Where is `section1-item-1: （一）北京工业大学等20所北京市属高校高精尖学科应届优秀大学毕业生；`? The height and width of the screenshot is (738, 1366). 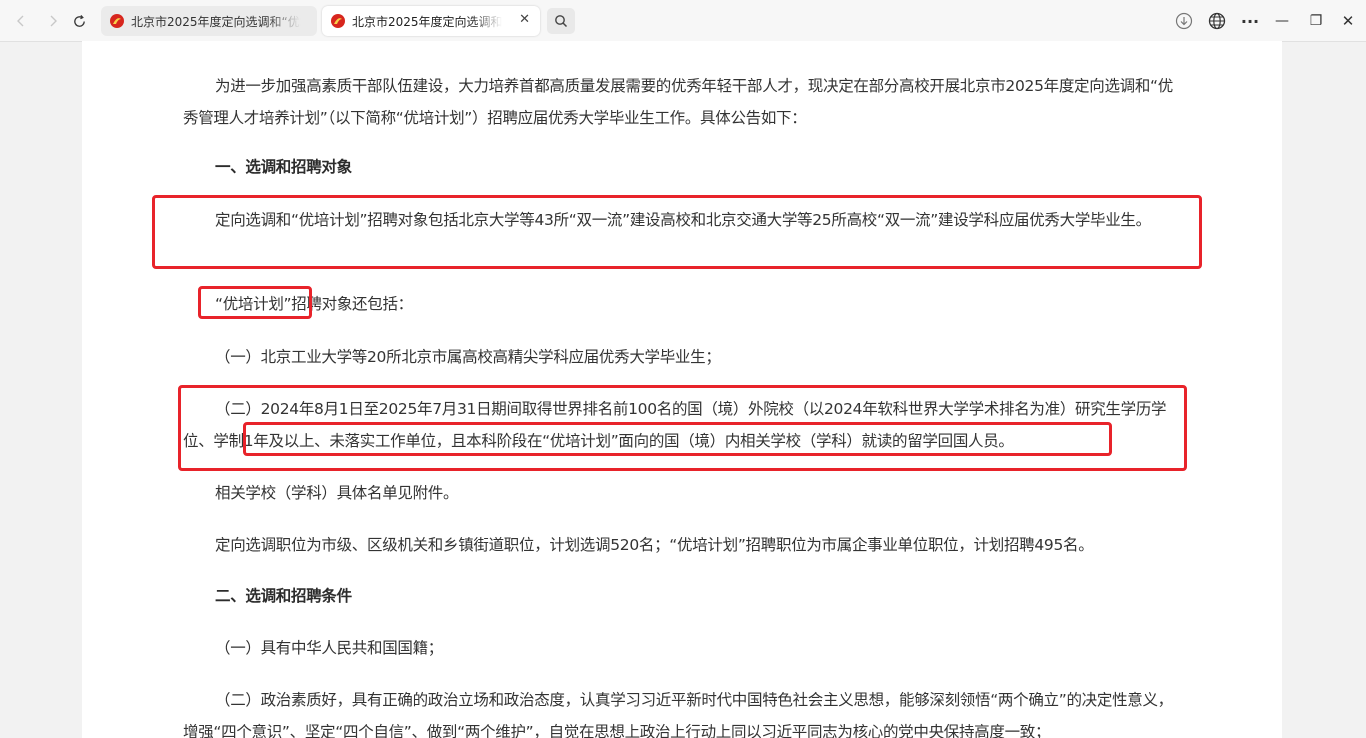 section1-item-1: （一）北京工业大学等20所北京市属高校高精尖学科应届优秀大学毕业生； is located at coordinates (468, 357).